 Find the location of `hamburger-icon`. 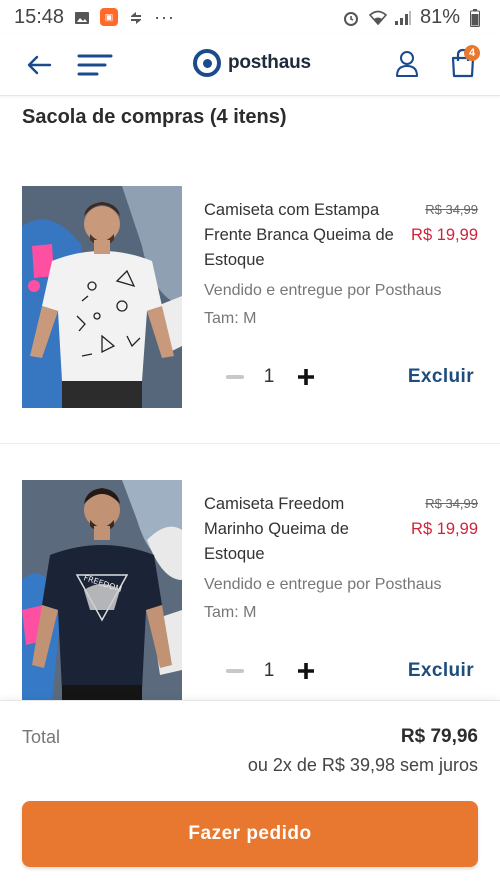

hamburger-icon is located at coordinates (95, 65).